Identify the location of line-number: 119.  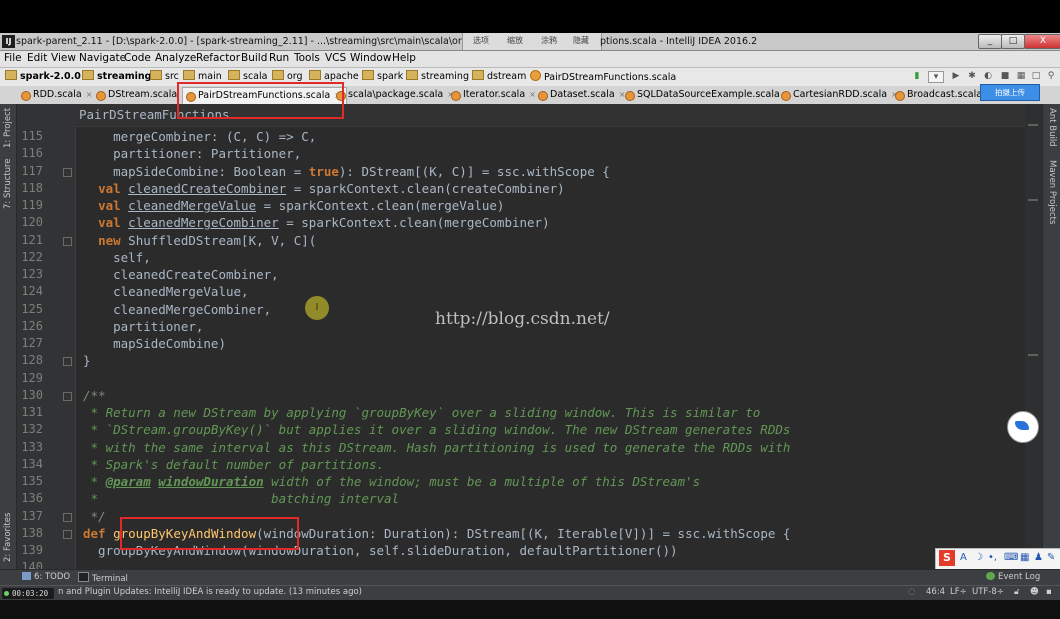
(32, 205).